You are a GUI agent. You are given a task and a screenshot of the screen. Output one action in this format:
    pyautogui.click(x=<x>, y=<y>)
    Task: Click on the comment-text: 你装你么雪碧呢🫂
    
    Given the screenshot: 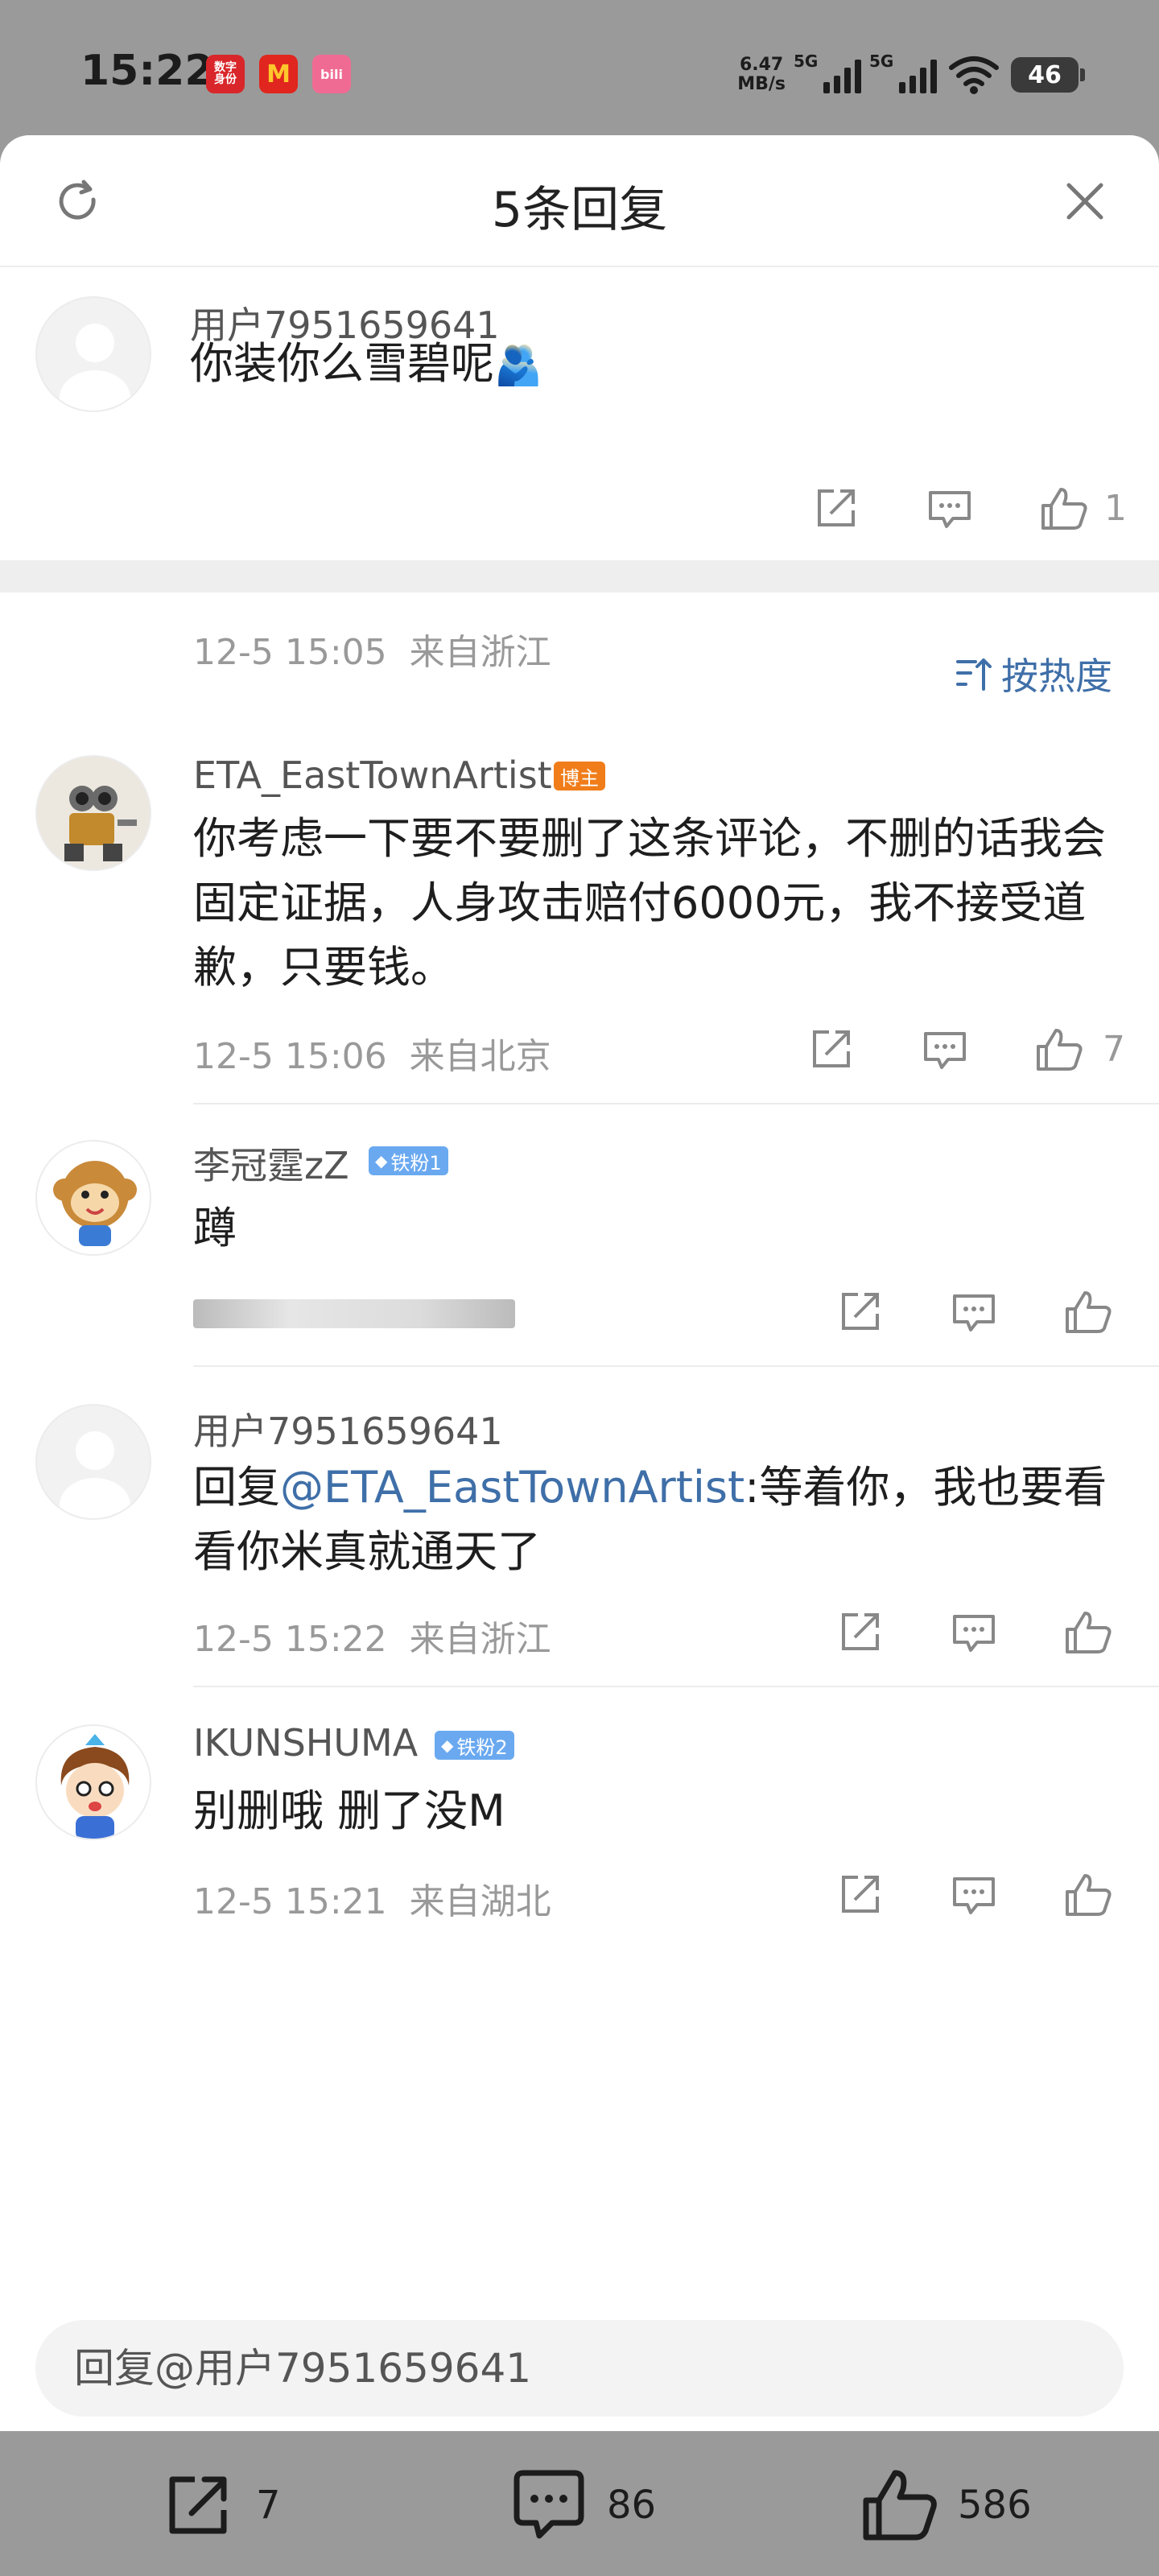 What is the action you would take?
    pyautogui.click(x=366, y=363)
    